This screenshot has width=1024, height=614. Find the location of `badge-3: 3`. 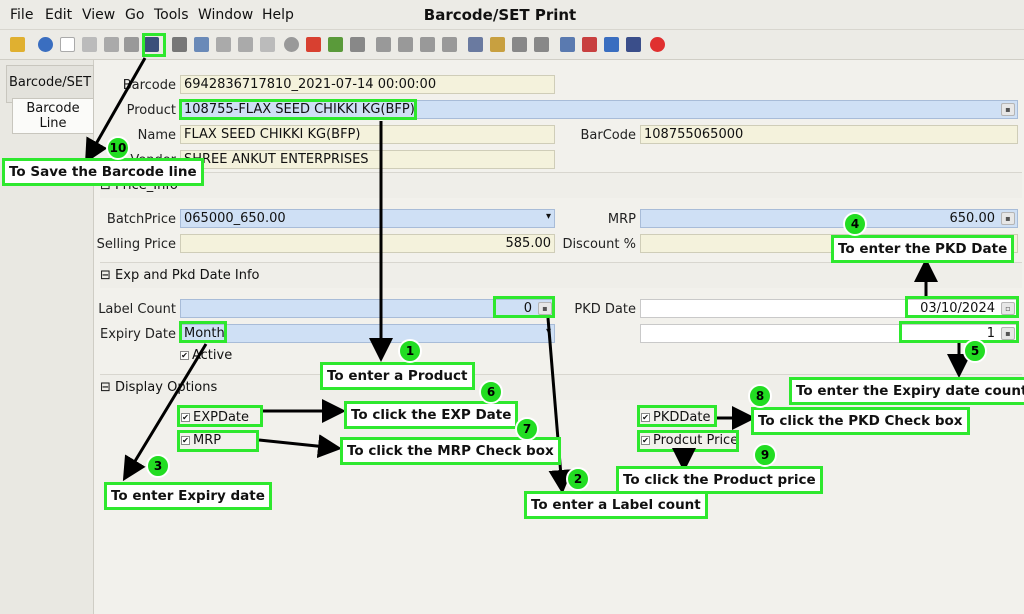

badge-3: 3 is located at coordinates (158, 466).